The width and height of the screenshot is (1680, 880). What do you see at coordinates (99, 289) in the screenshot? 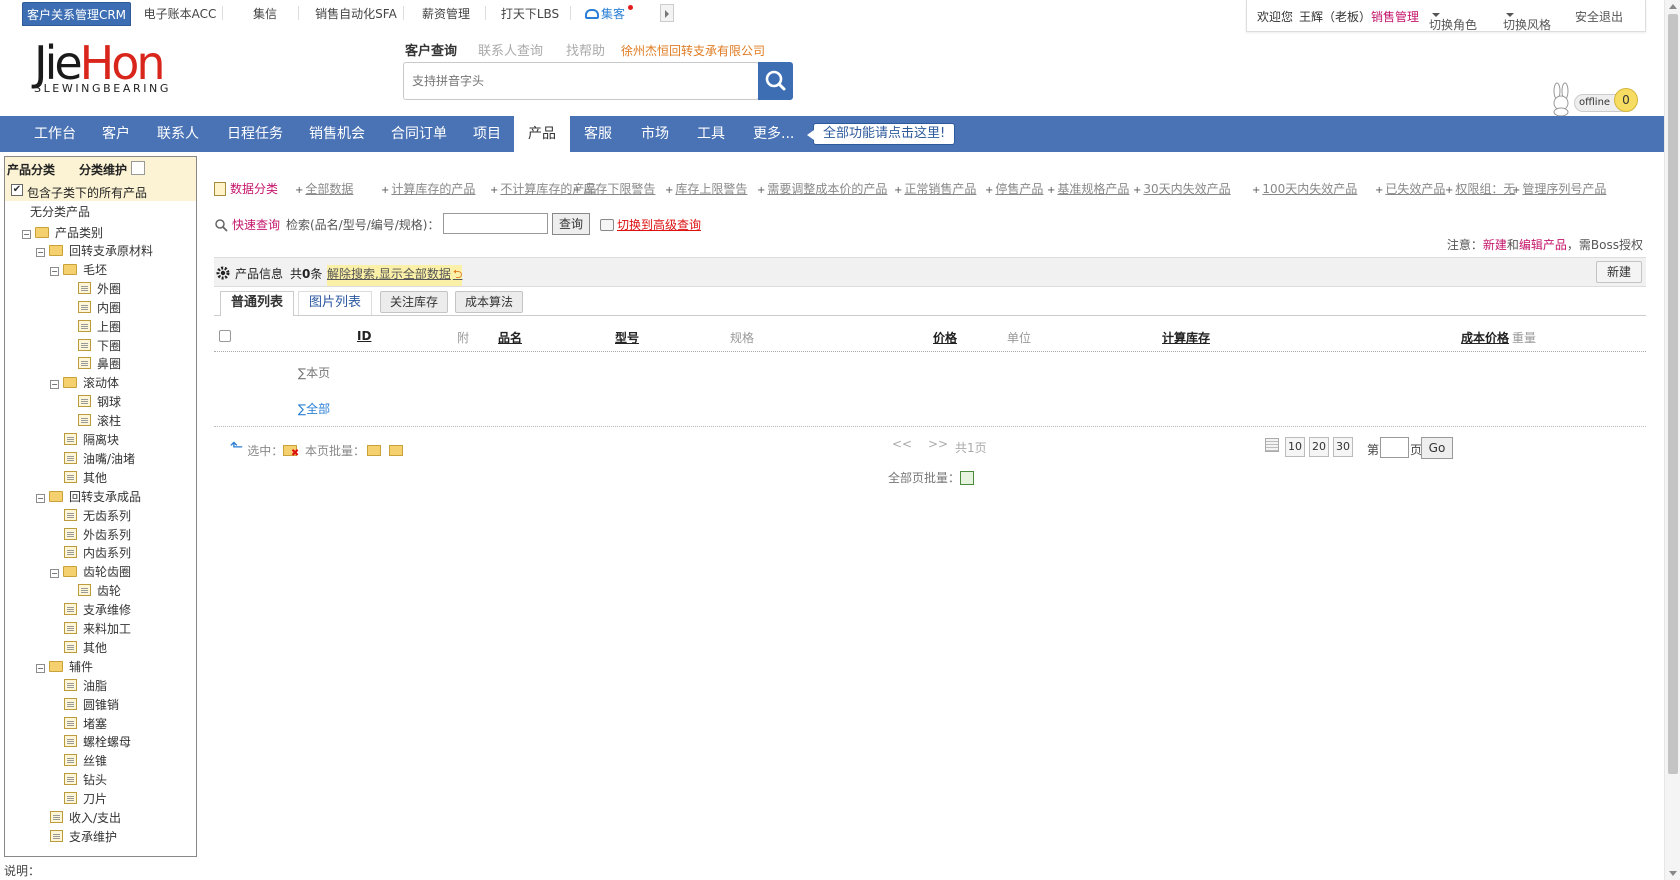
I see `tree-node: 外圈` at bounding box center [99, 289].